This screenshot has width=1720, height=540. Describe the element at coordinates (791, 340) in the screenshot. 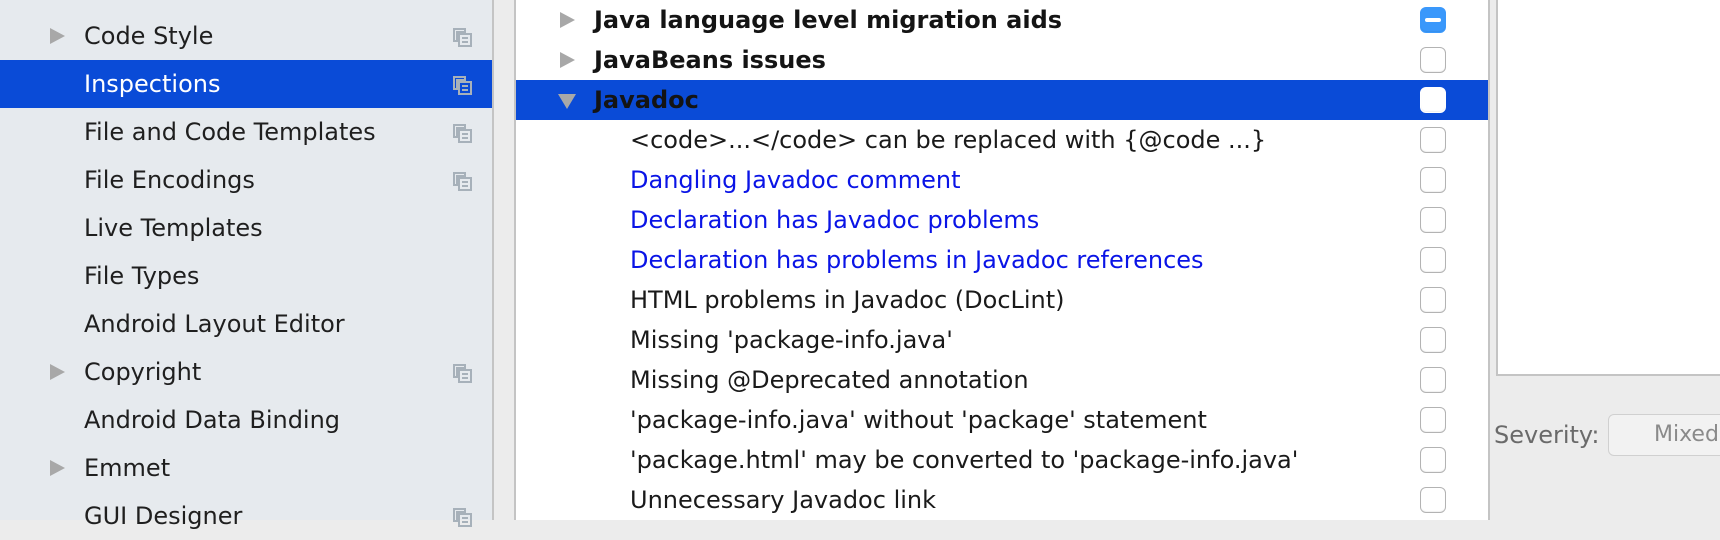

I see `inspection-label: Missing 'package-info.java'` at that location.